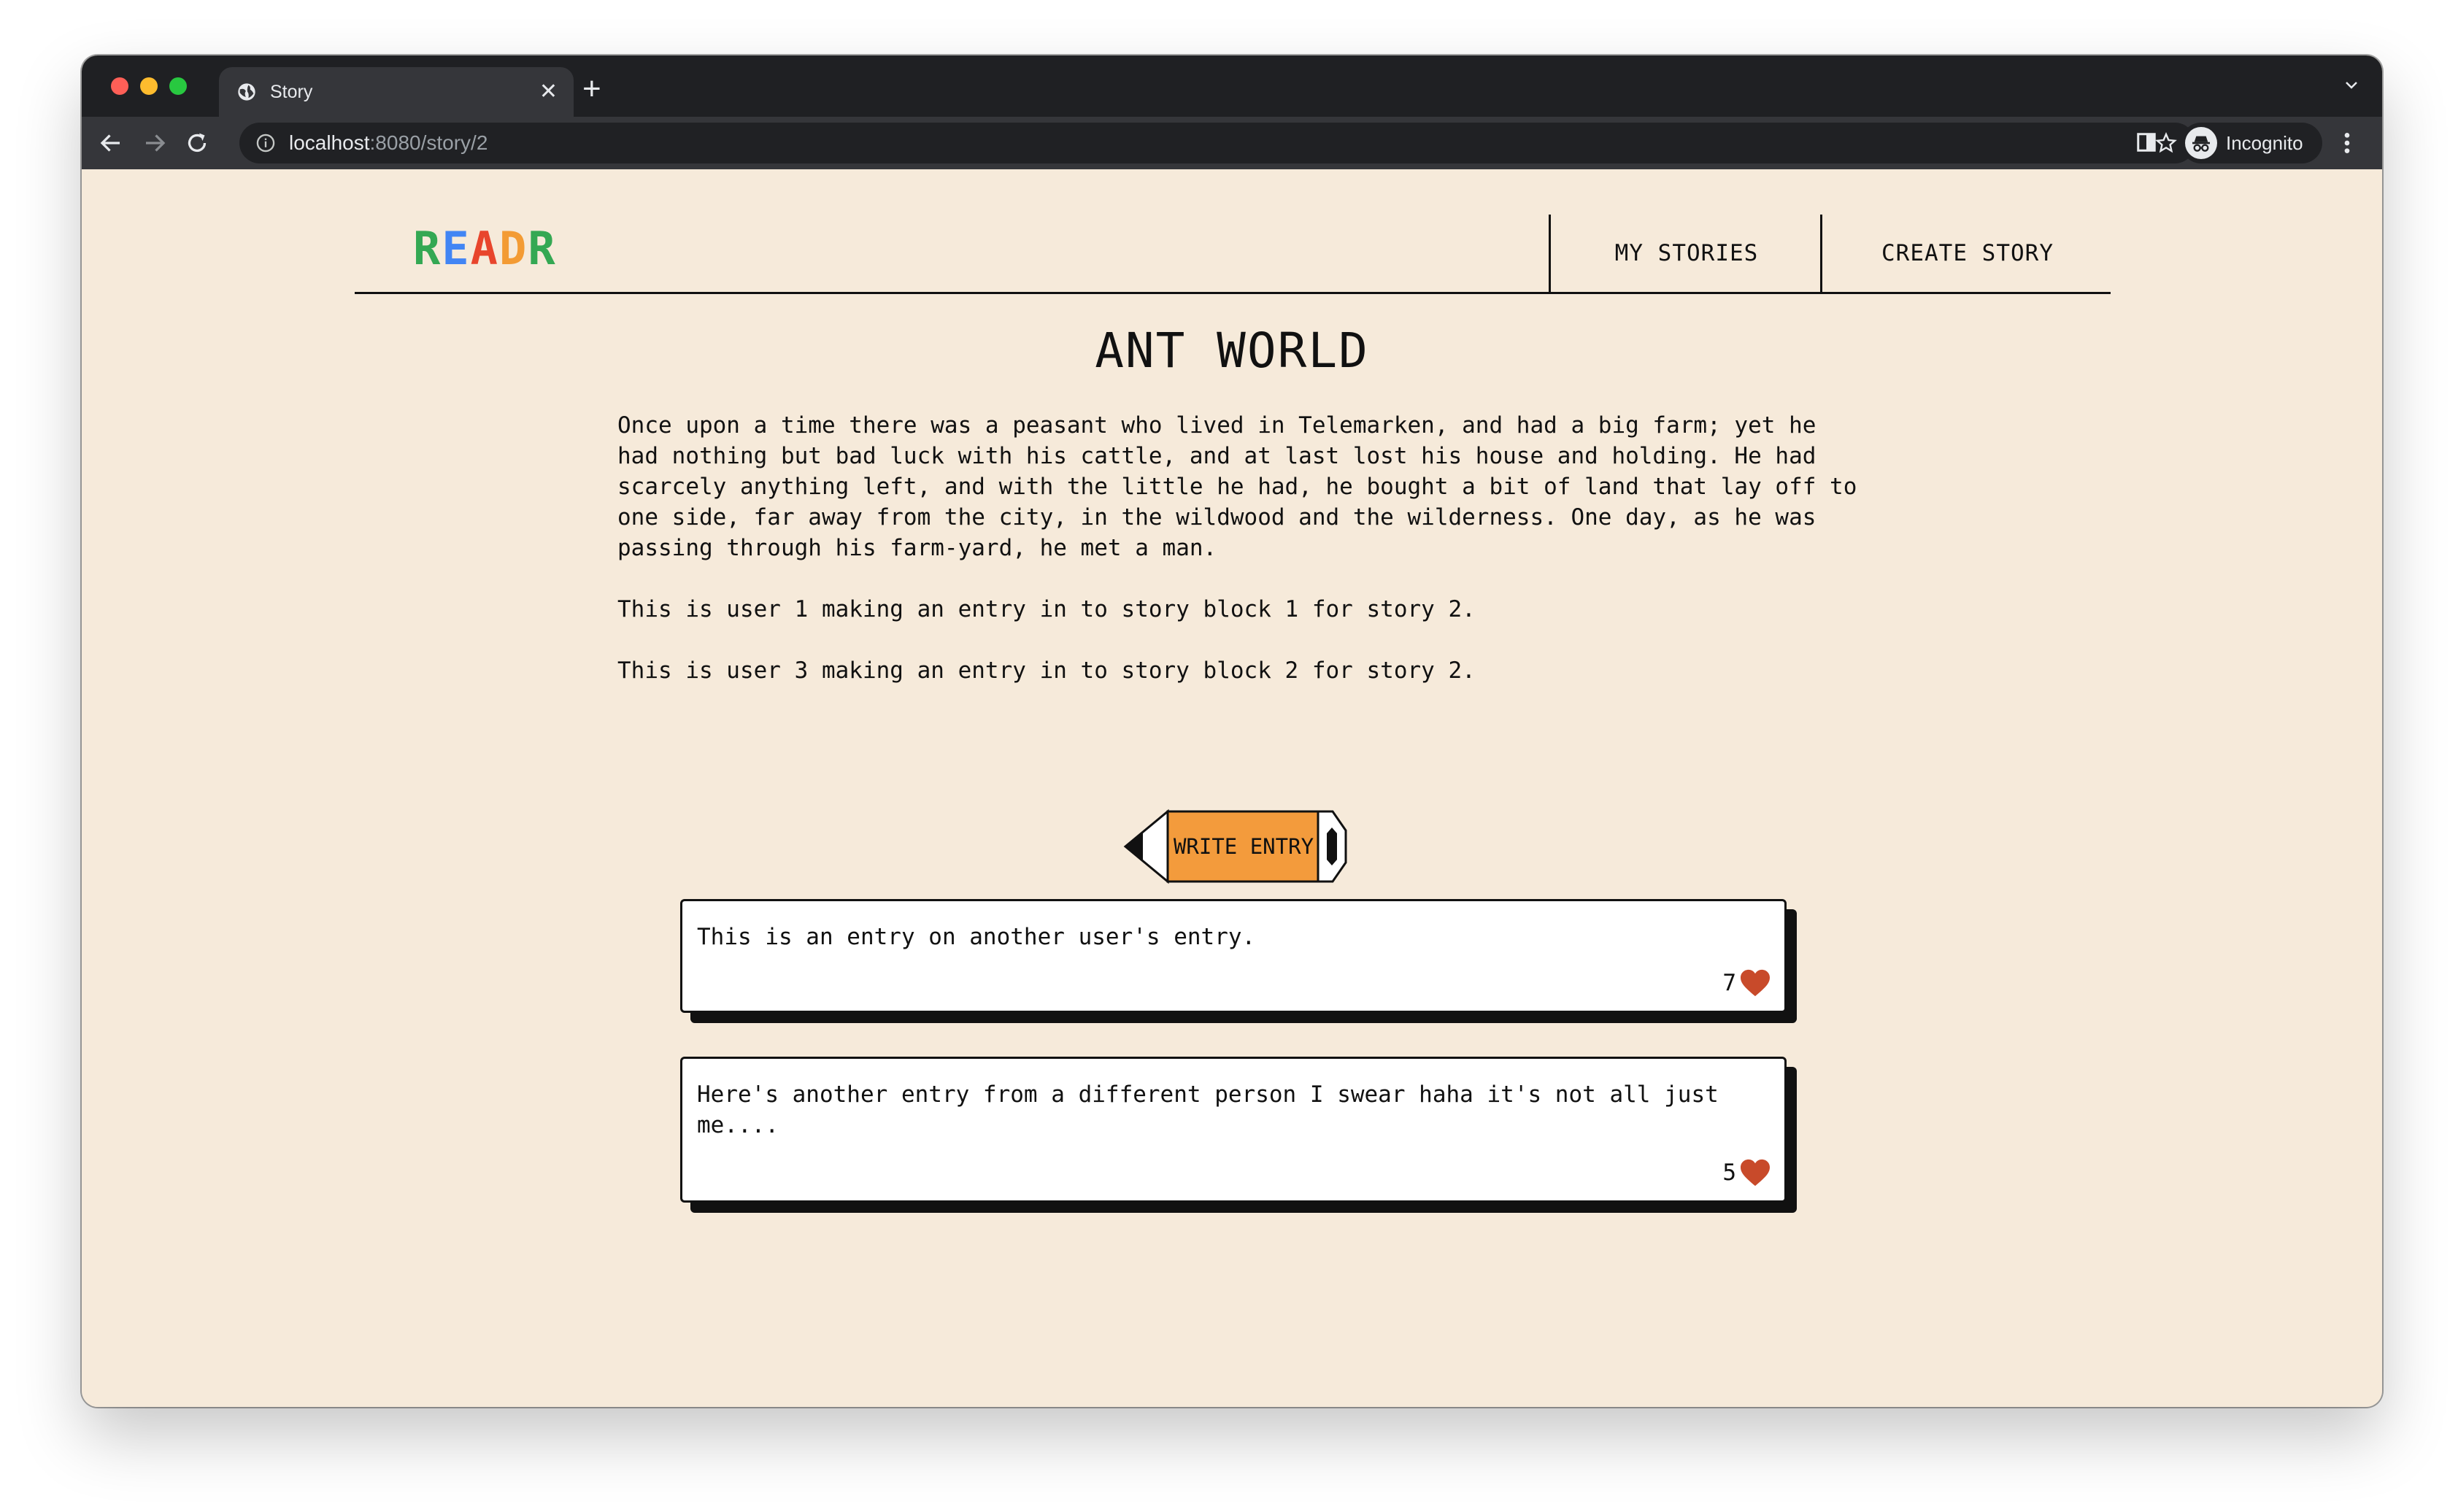  I want to click on nav-create-story: CREATE STORY, so click(1966, 253).